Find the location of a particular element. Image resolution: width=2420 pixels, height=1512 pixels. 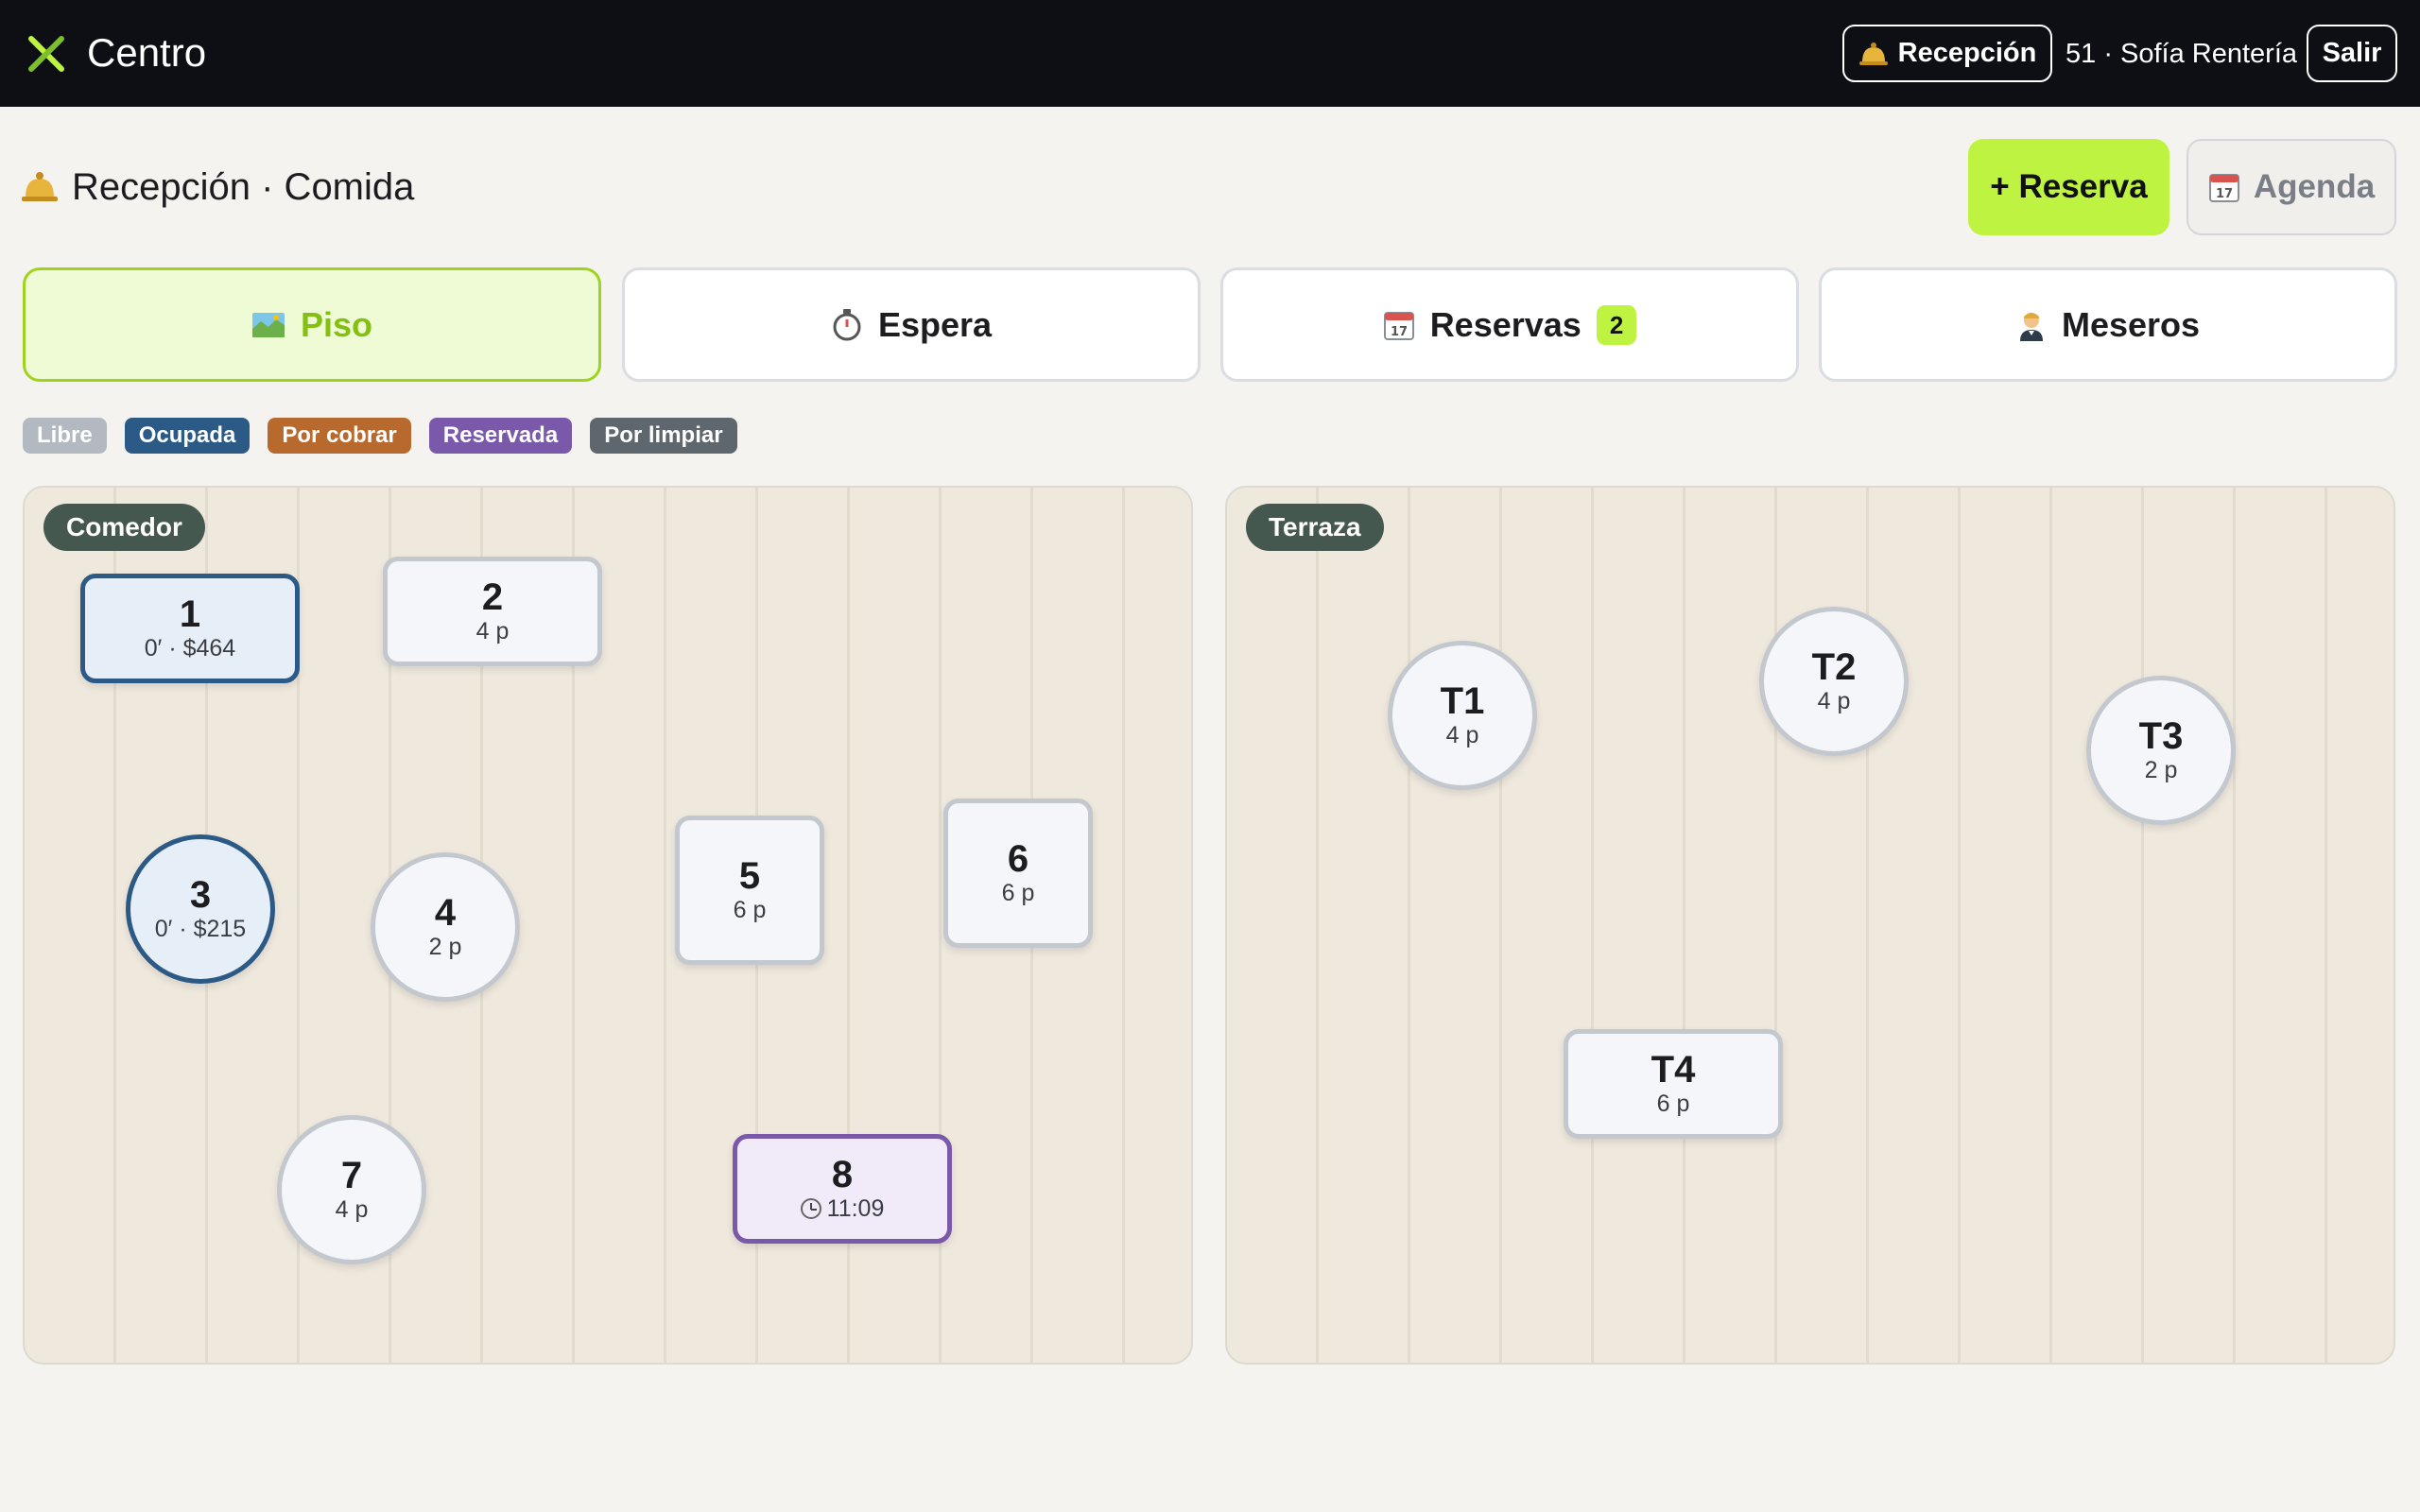

legend-libre: Libre is located at coordinates (65, 436).